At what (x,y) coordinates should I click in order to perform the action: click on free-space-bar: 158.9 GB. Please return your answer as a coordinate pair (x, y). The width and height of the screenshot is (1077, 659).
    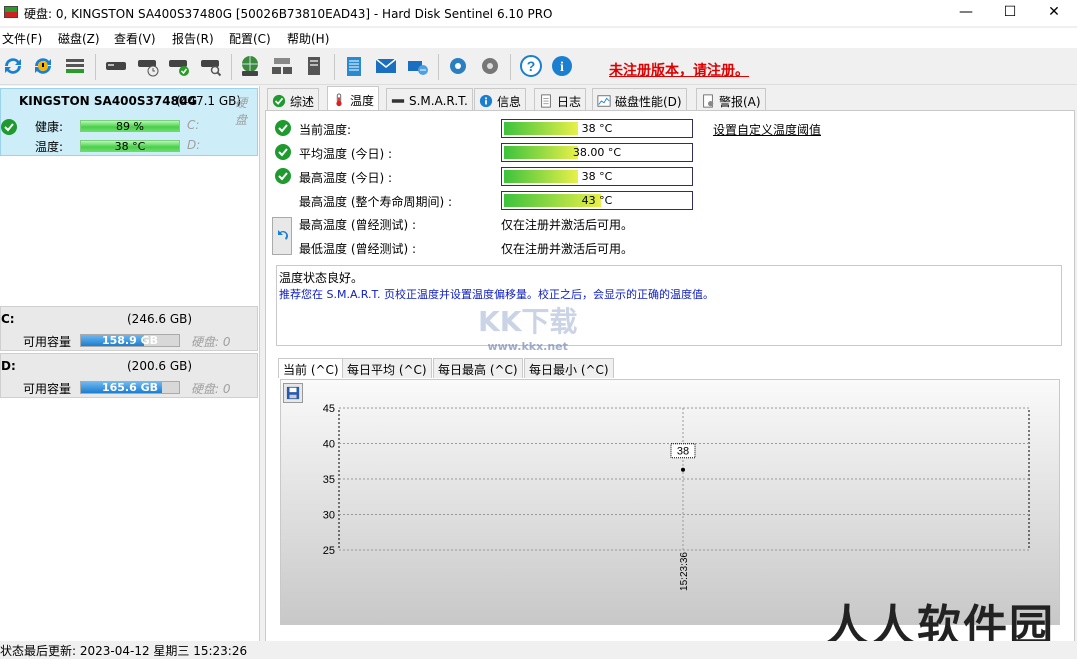
    Looking at the image, I should click on (130, 340).